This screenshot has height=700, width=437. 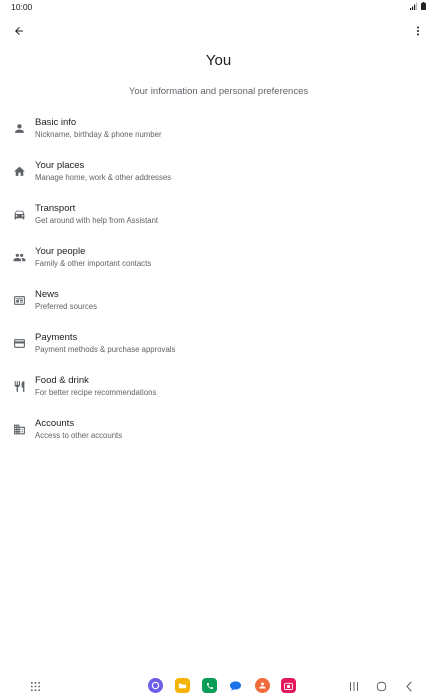 I want to click on item-title: Food & drink, so click(x=62, y=380).